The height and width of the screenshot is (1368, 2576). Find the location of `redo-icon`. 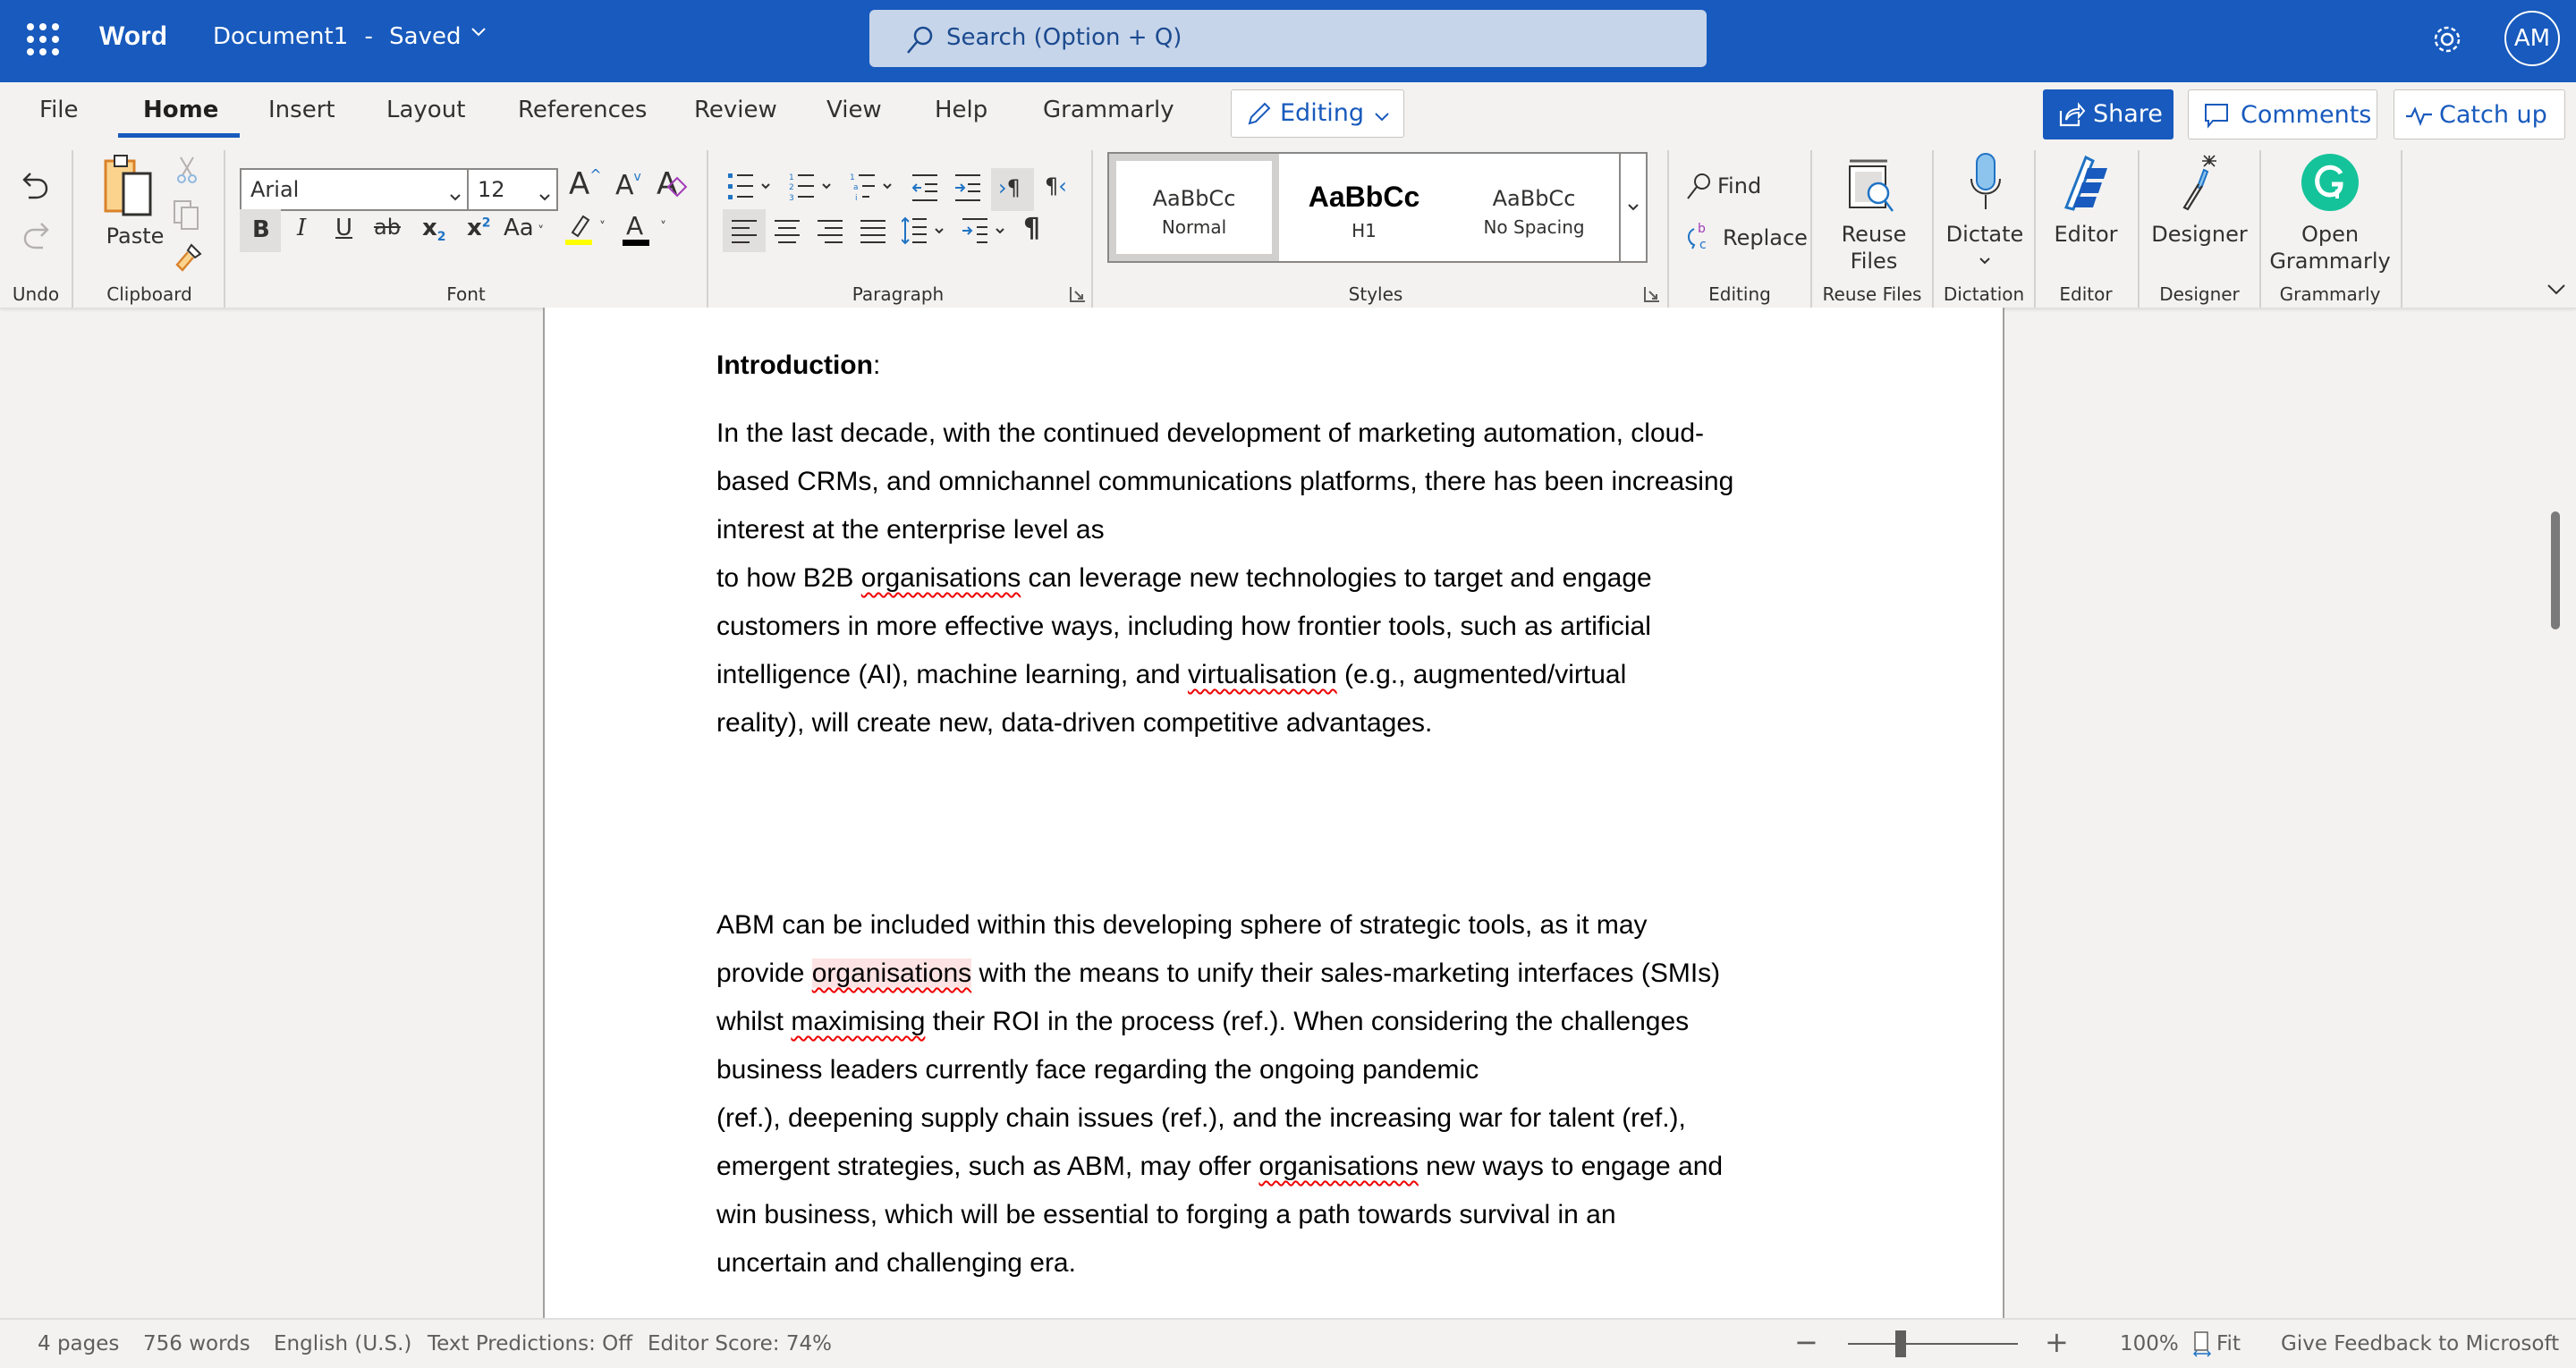

redo-icon is located at coordinates (36, 238).